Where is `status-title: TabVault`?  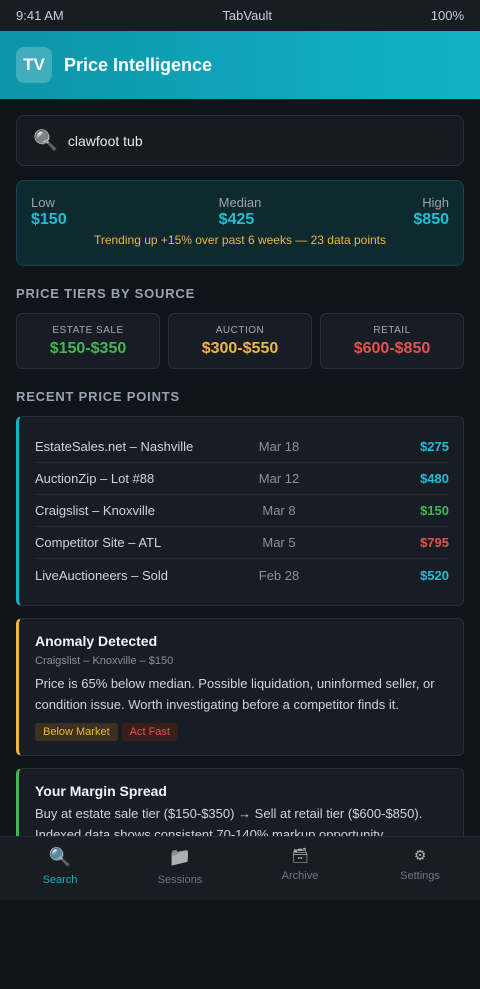
status-title: TabVault is located at coordinates (247, 15).